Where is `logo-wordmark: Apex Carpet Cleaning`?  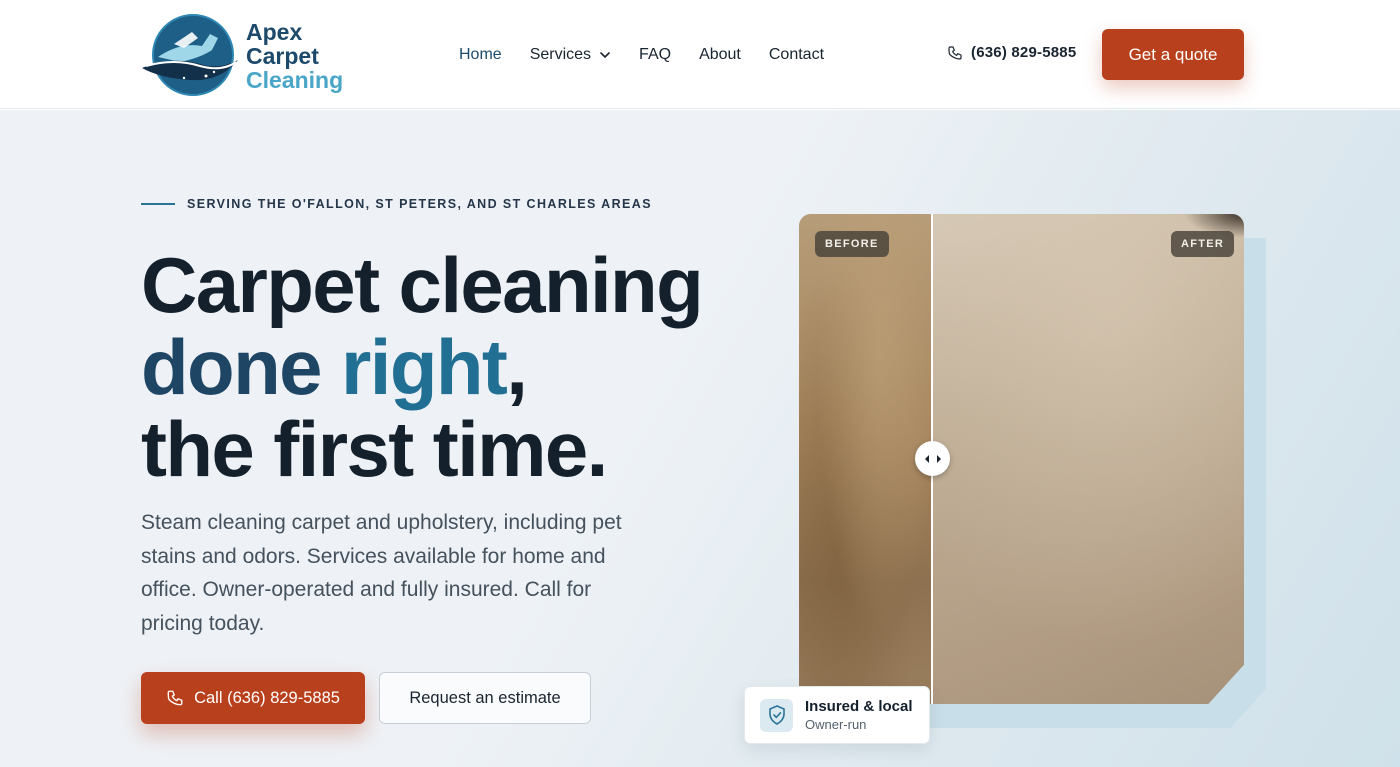
logo-wordmark: Apex Carpet Cleaning is located at coordinates (294, 56).